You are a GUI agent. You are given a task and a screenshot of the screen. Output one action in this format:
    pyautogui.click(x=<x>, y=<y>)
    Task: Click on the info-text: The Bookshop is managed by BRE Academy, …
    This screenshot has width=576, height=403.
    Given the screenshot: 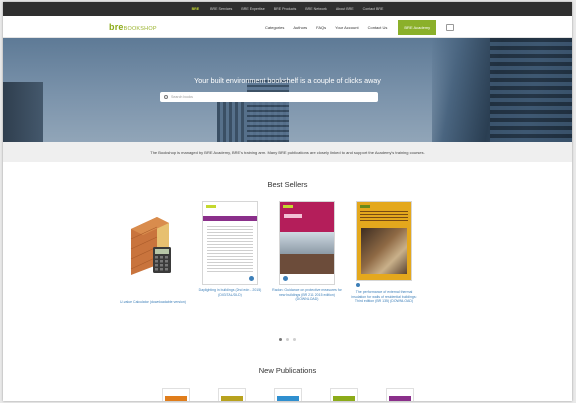 What is the action you would take?
    pyautogui.click(x=287, y=152)
    